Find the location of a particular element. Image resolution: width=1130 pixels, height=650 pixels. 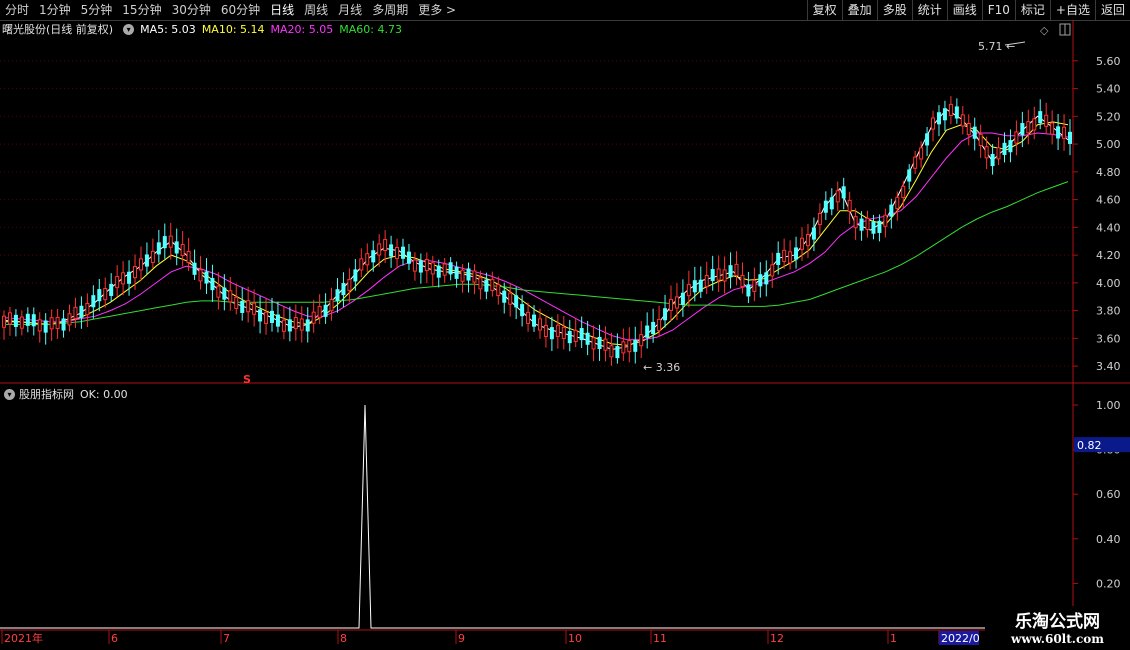

y-tick-label: 3.40 is located at coordinates (1108, 366).